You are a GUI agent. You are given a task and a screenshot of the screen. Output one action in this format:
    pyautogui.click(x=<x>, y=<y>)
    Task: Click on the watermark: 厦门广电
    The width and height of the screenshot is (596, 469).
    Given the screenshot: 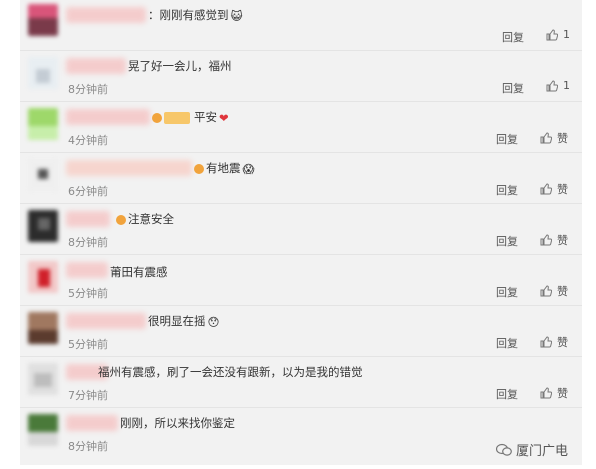 What is the action you would take?
    pyautogui.click(x=531, y=449)
    